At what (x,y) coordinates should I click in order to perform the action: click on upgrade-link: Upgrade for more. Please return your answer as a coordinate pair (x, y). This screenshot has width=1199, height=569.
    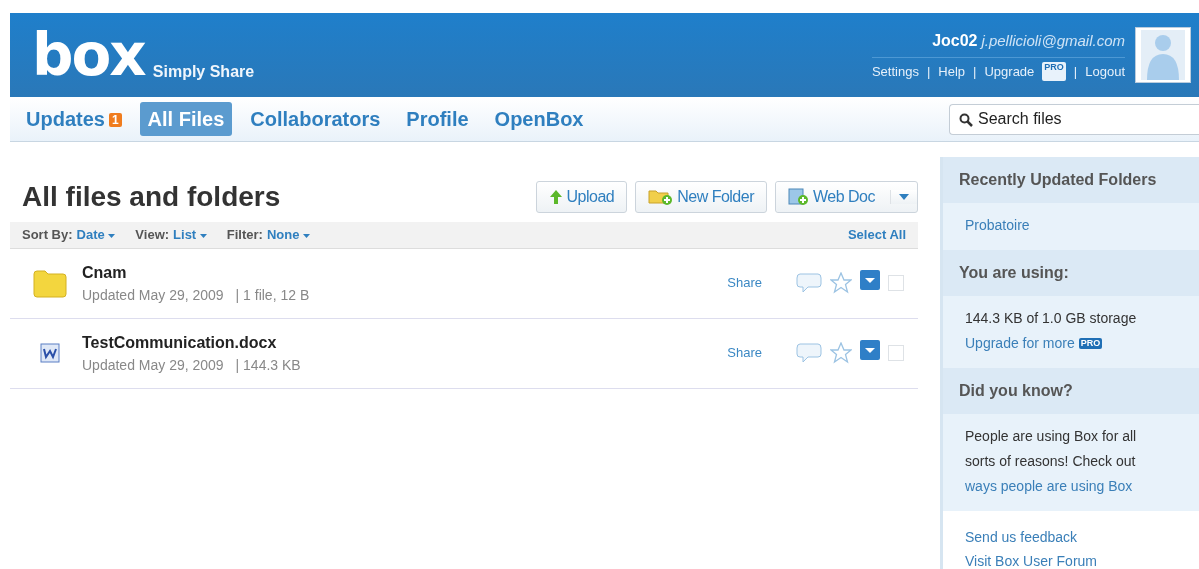
    Looking at the image, I should click on (1020, 343).